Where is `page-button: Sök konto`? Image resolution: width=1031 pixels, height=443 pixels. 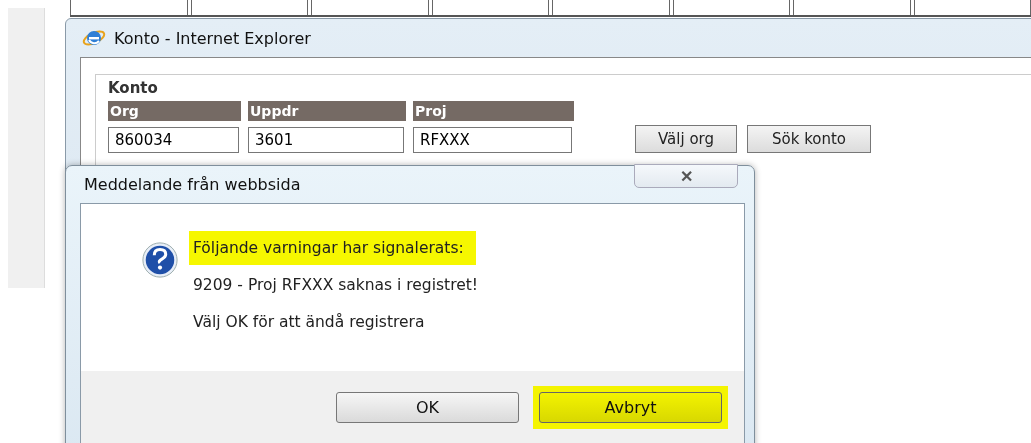 page-button: Sök konto is located at coordinates (809, 139).